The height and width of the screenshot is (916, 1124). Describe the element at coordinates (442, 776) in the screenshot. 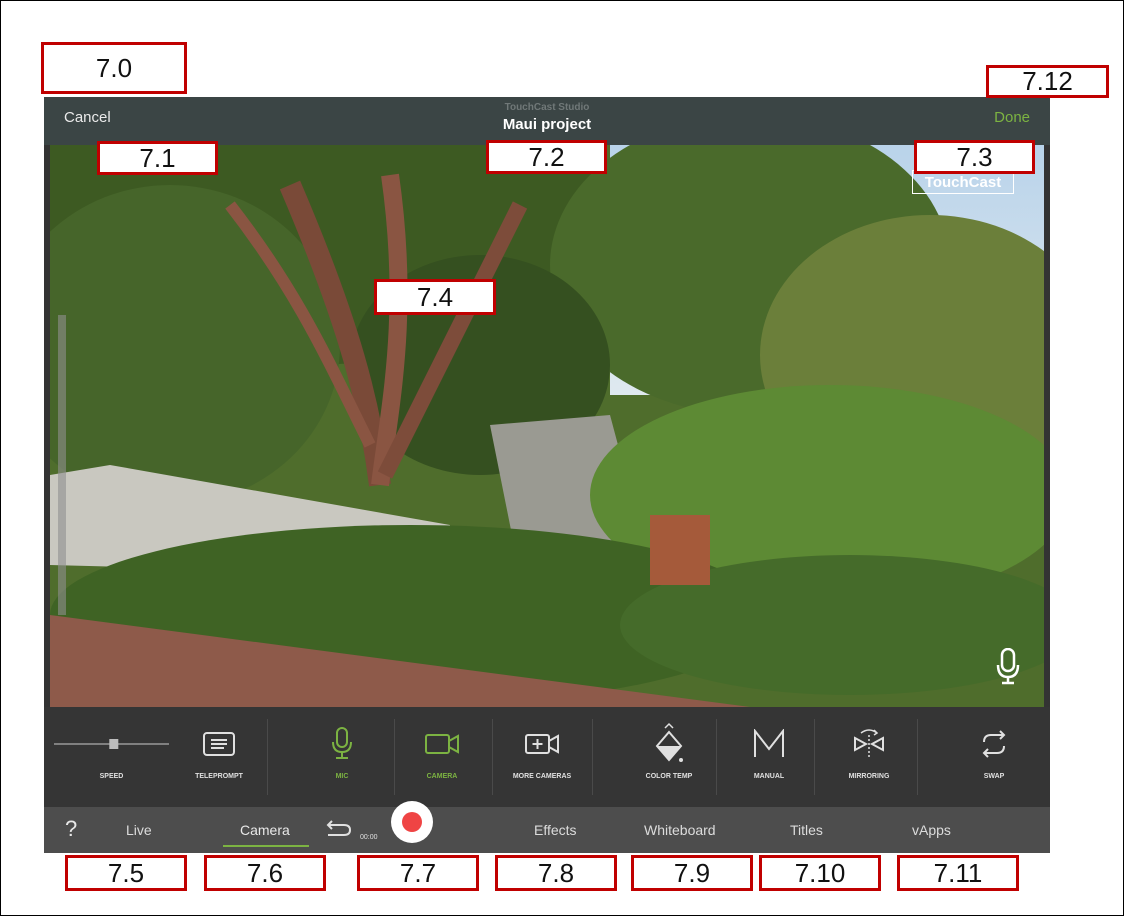

I see `camera-label: CAMERA` at that location.